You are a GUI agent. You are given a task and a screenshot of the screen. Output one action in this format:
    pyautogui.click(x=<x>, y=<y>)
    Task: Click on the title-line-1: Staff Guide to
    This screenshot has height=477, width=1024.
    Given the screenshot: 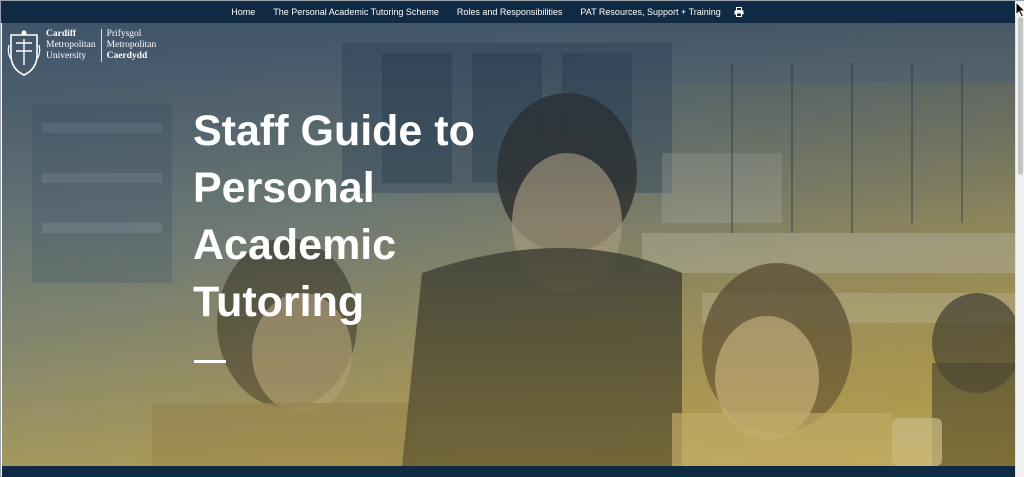 What is the action you would take?
    pyautogui.click(x=334, y=131)
    